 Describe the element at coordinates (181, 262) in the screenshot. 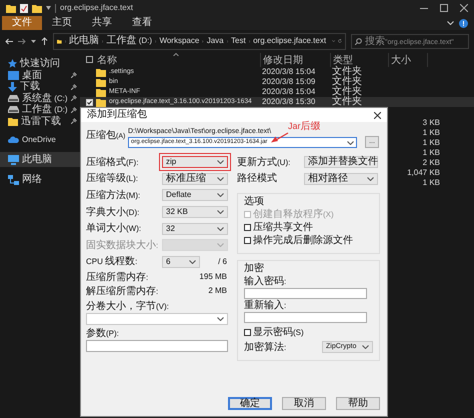

I see `dropdown: 6` at that location.